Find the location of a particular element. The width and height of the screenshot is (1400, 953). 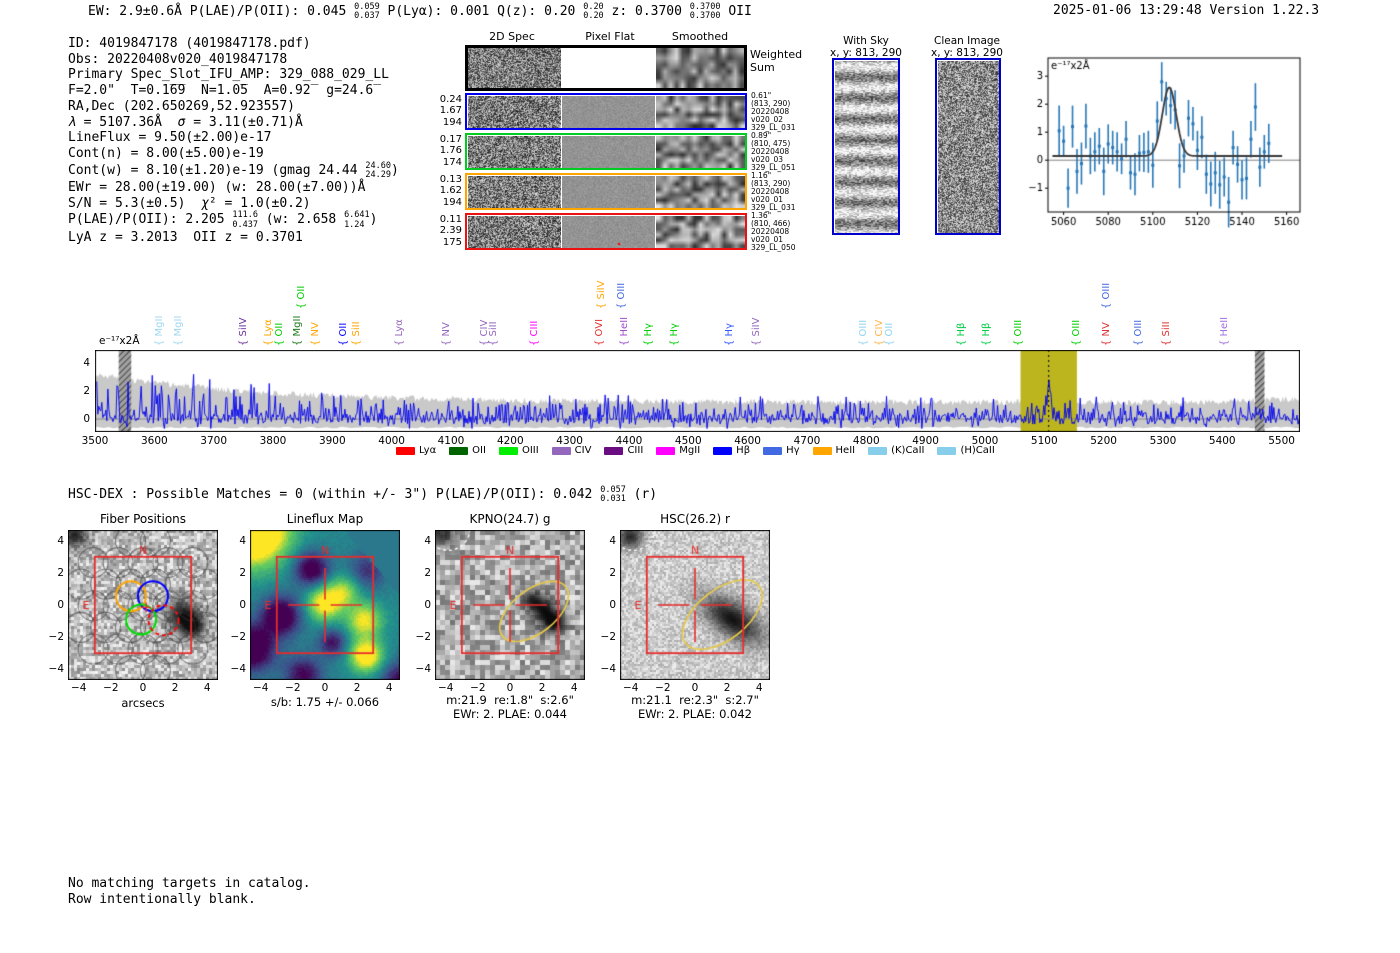

x-tick-label: 3900 is located at coordinates (332, 441).